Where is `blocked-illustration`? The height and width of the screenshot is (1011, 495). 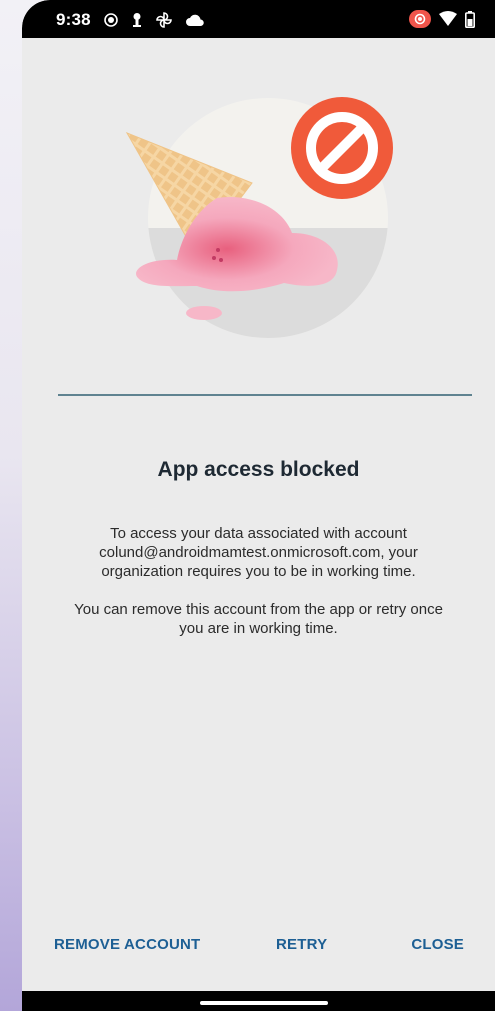 blocked-illustration is located at coordinates (259, 217).